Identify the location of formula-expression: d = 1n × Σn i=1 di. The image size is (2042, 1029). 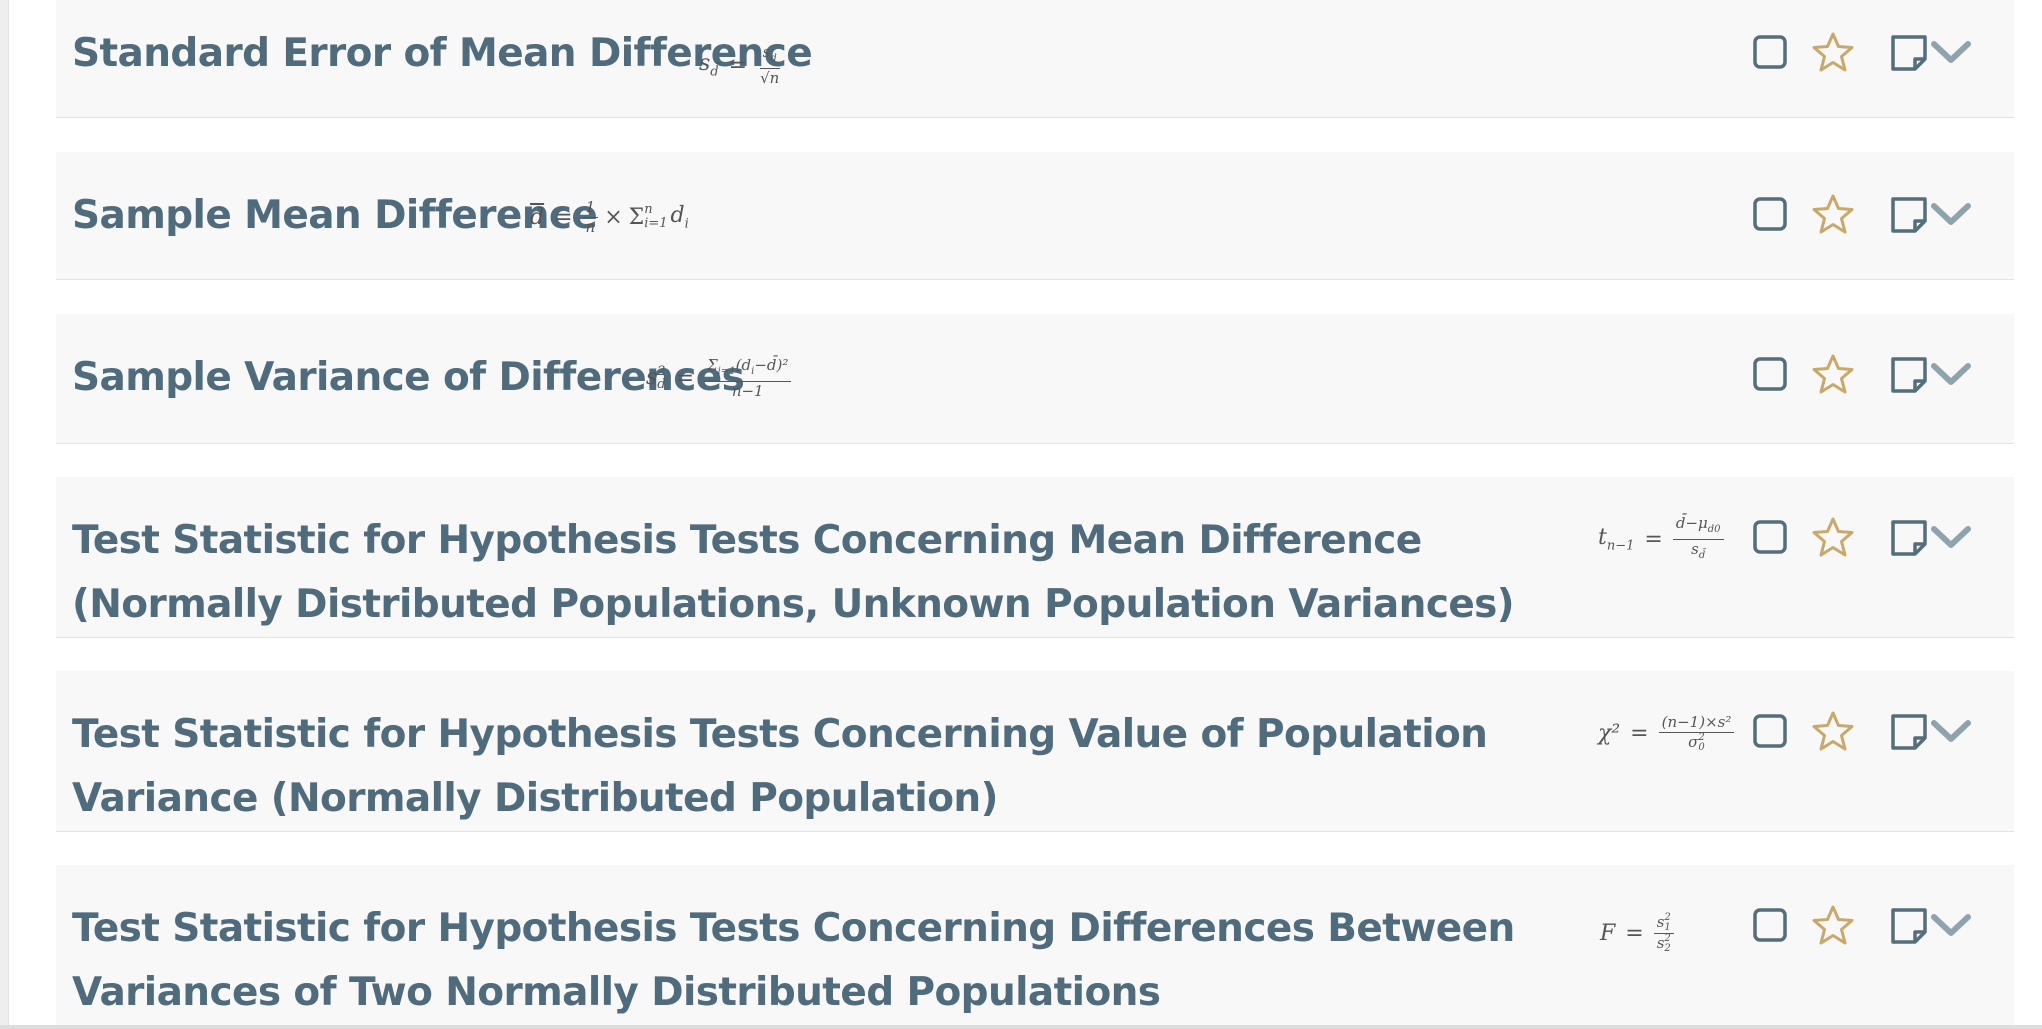
(609, 216).